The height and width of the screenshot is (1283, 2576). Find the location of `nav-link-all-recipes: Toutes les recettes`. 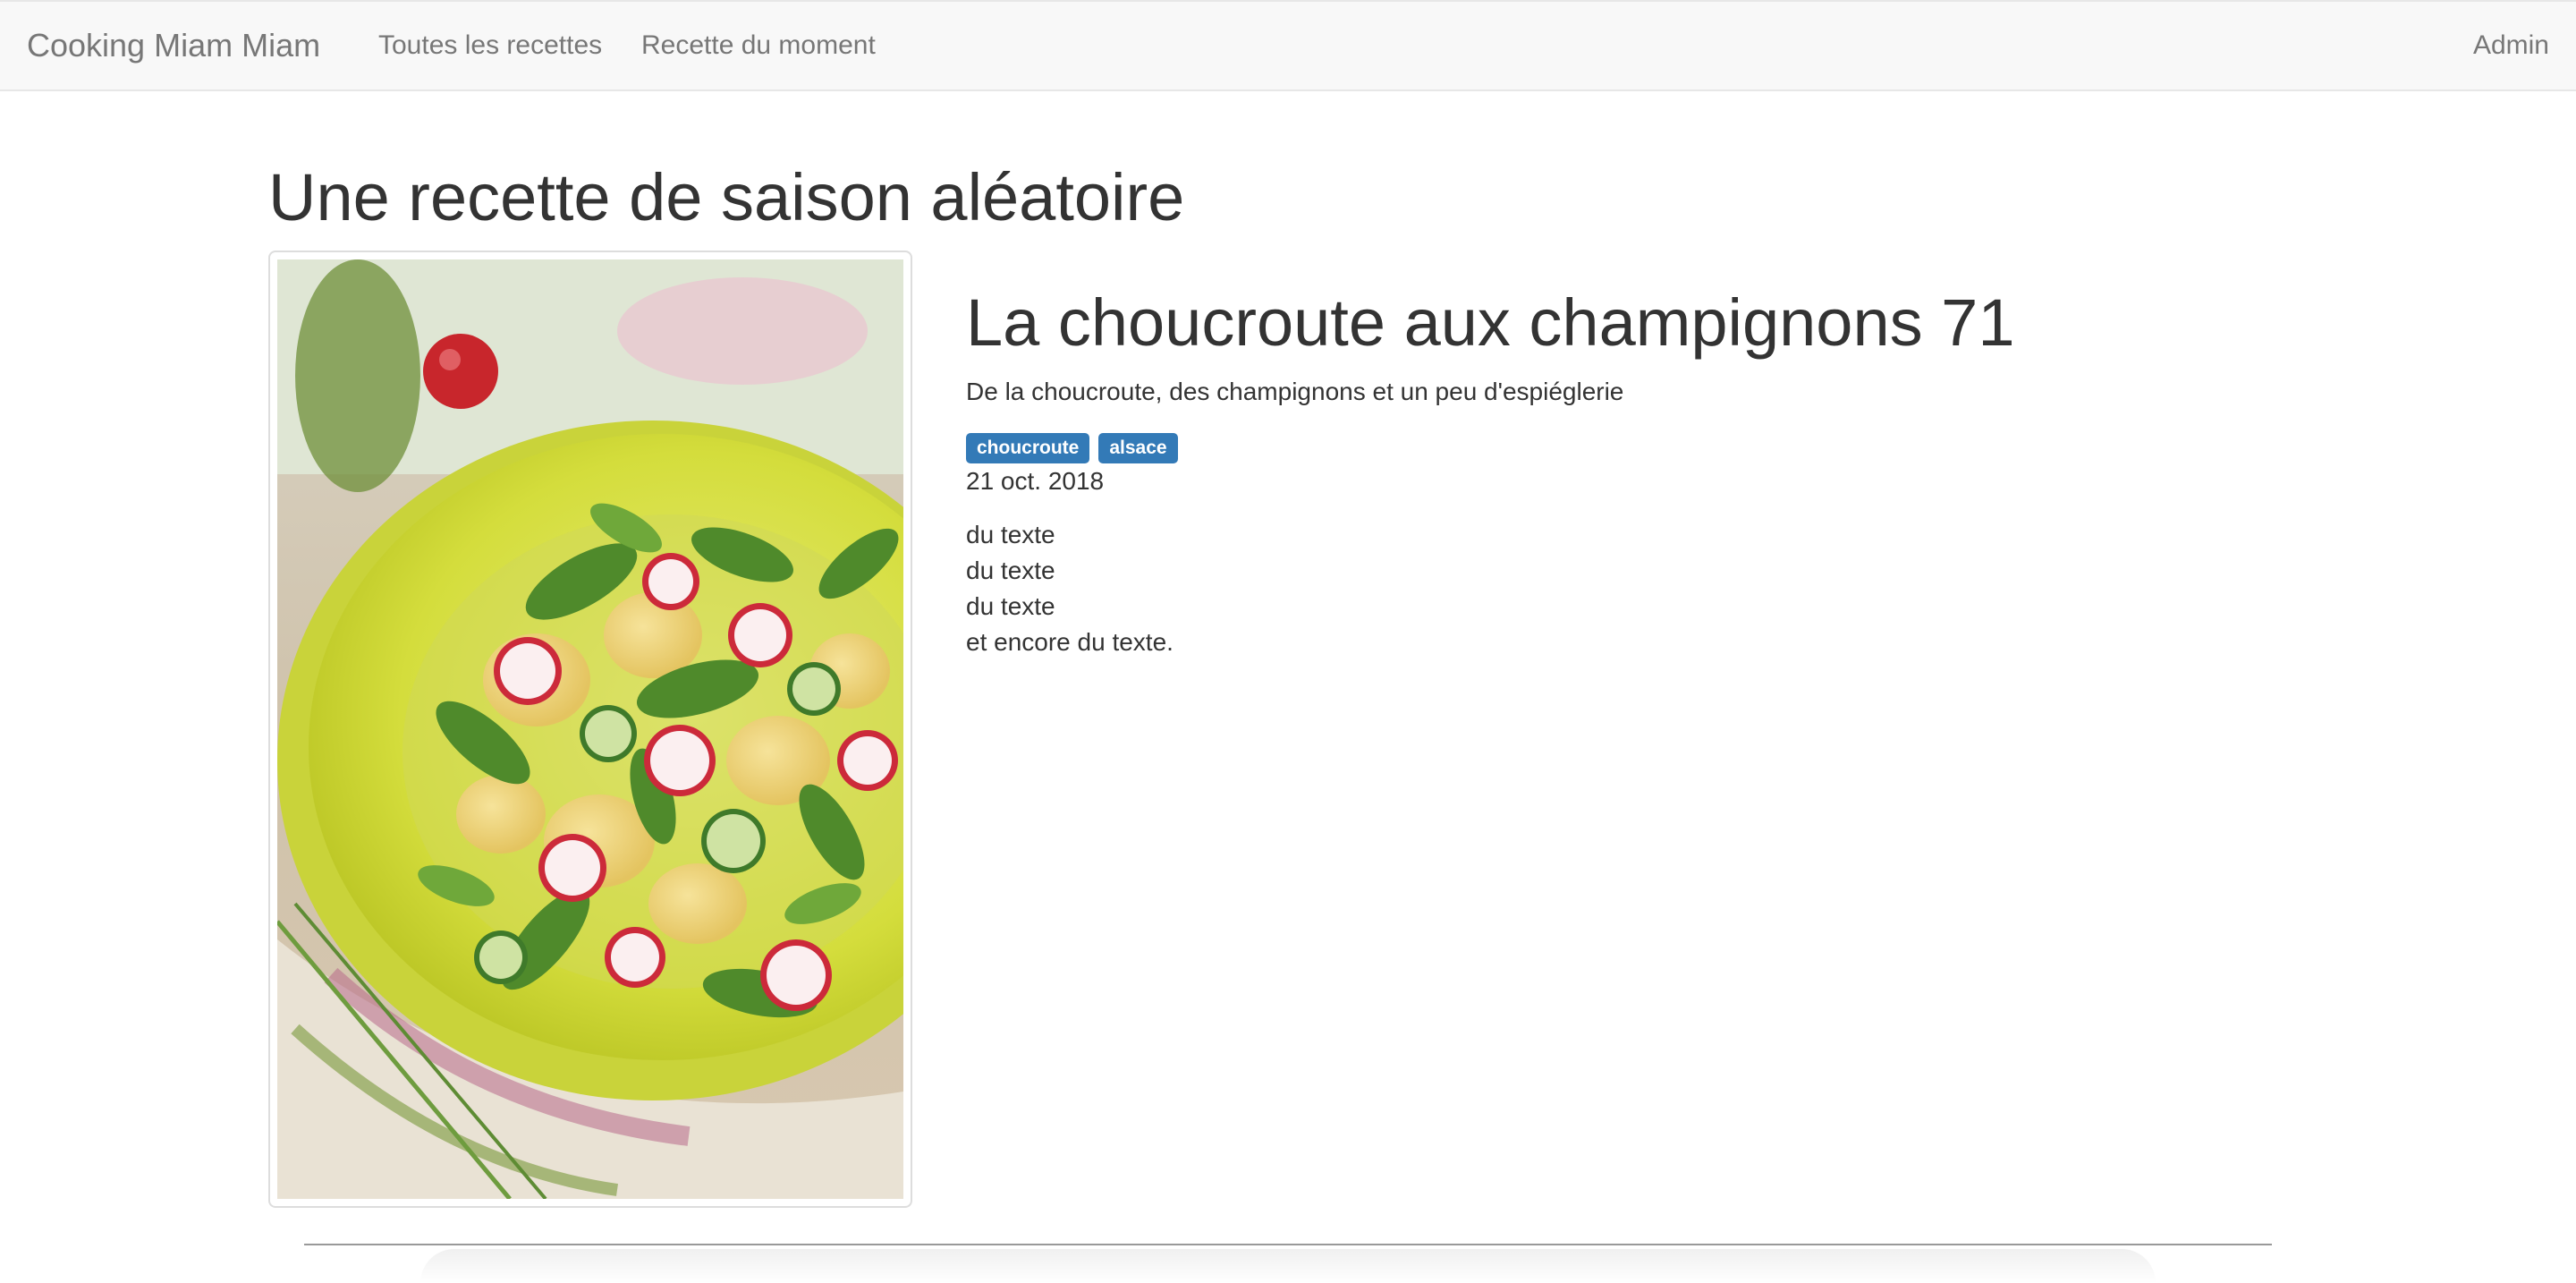

nav-link-all-recipes: Toutes les recettes is located at coordinates (490, 45).